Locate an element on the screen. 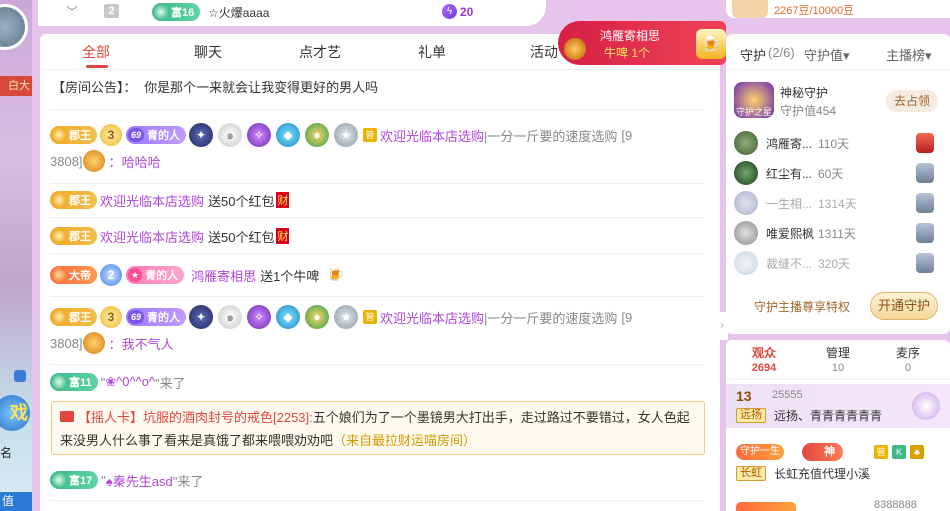 The width and height of the screenshot is (950, 511). rank-number: 2 is located at coordinates (111, 11).